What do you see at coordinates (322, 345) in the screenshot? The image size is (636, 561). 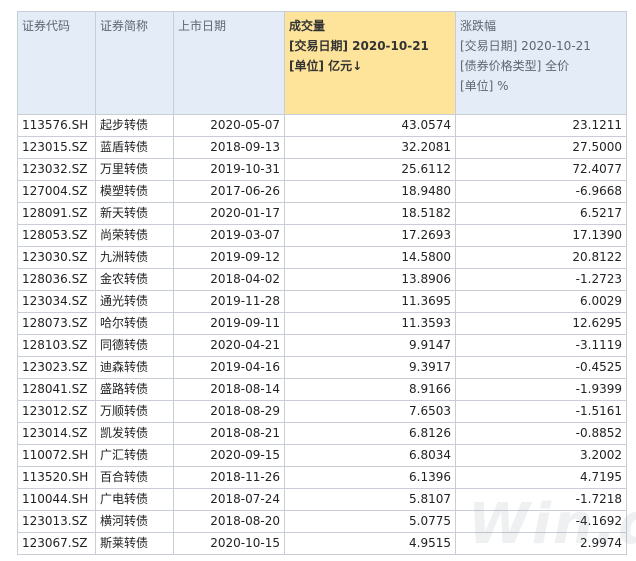 I see `table-row: 128103.SZ 同德转债 2020-04-21 9.9147 -3.1119` at bounding box center [322, 345].